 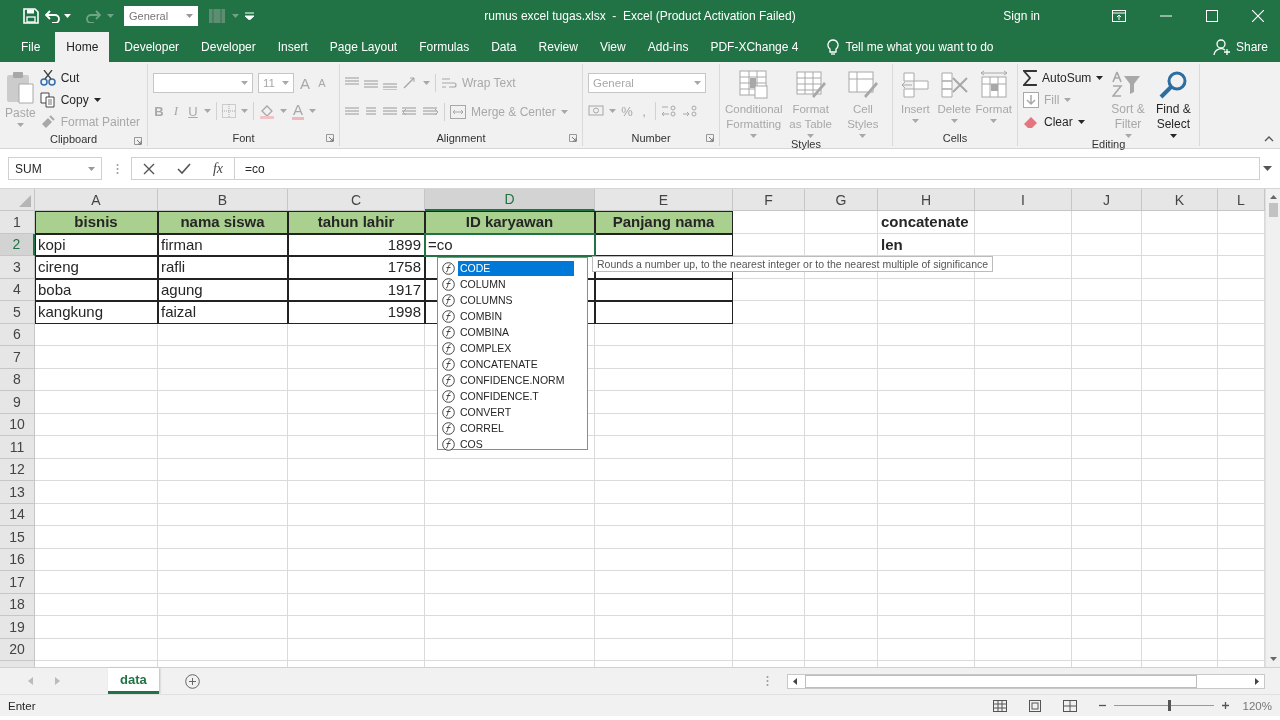 What do you see at coordinates (955, 137) in the screenshot?
I see `group-label: Cells` at bounding box center [955, 137].